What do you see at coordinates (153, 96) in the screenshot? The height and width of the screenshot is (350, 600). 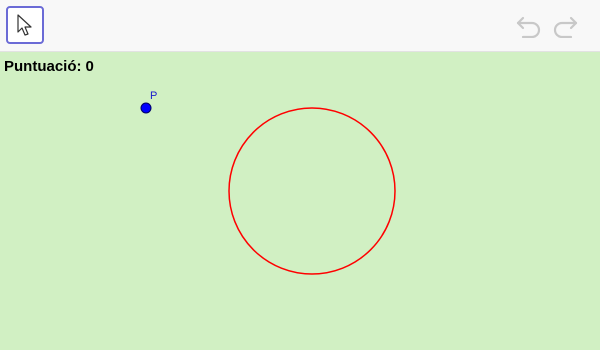 I see `point-p-label: P` at bounding box center [153, 96].